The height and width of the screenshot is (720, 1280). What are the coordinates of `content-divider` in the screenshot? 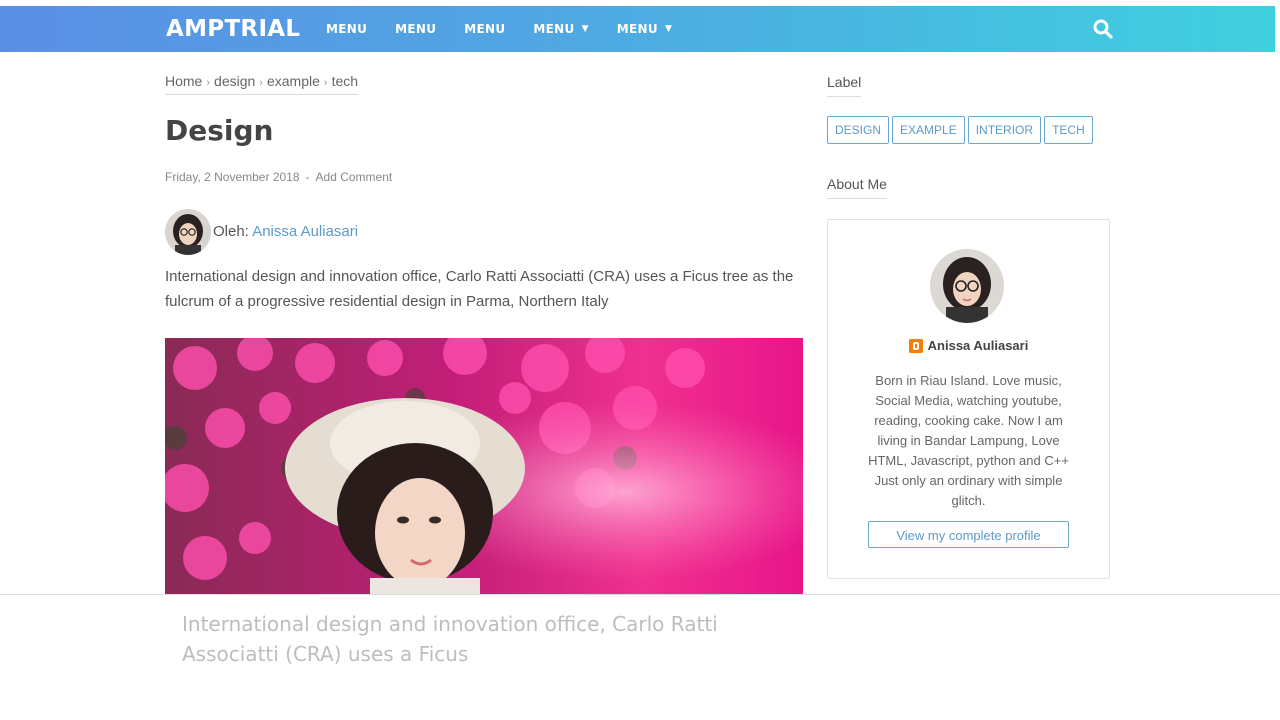 It's located at (640, 594).